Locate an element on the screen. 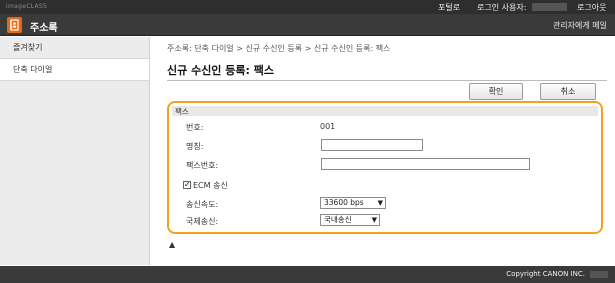 Image resolution: width=615 pixels, height=283 pixels. intl-send-select: 국내송신 ▼ is located at coordinates (350, 220).